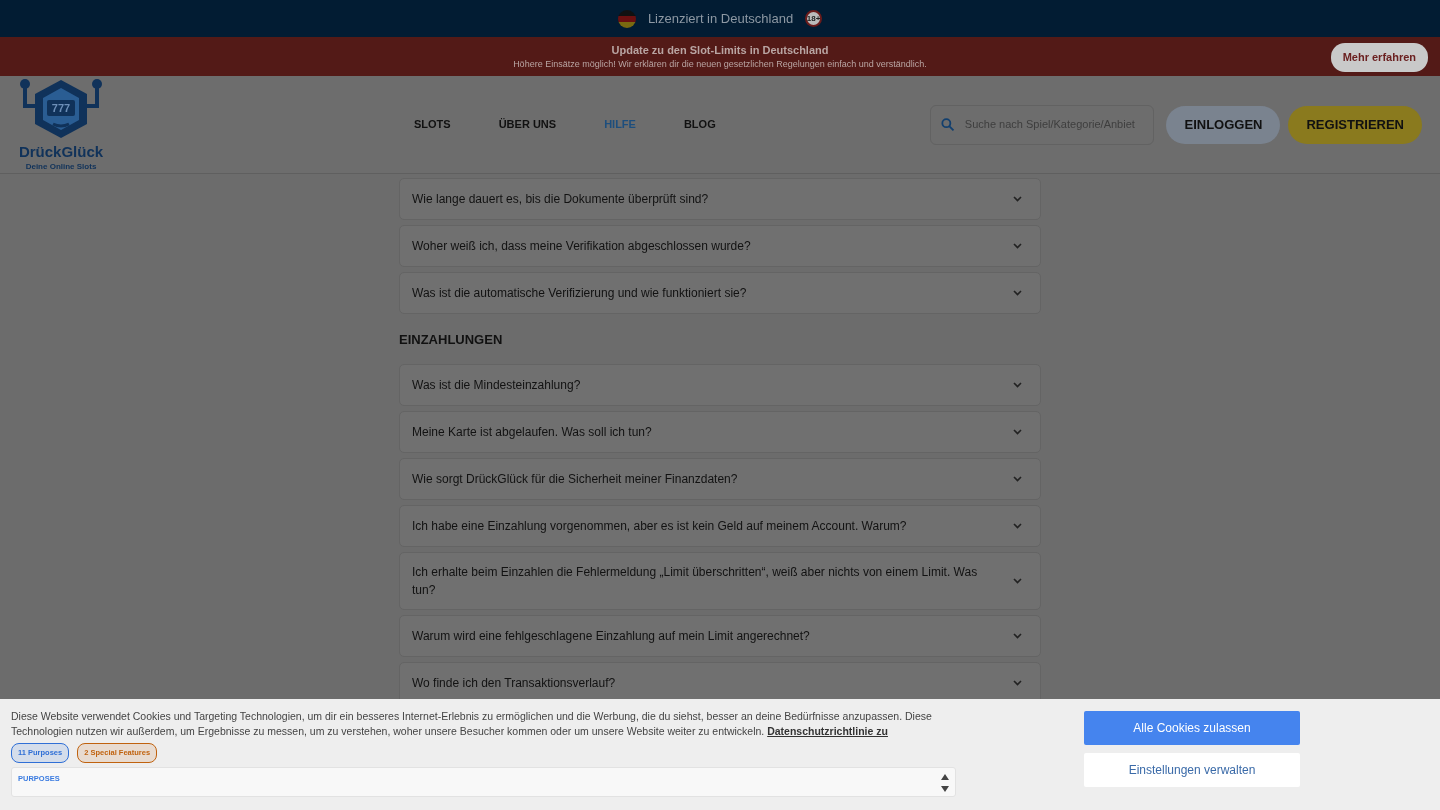  I want to click on faq-question: Meine Karte ist abgelaufen. Was soll ich tun?, so click(532, 432).